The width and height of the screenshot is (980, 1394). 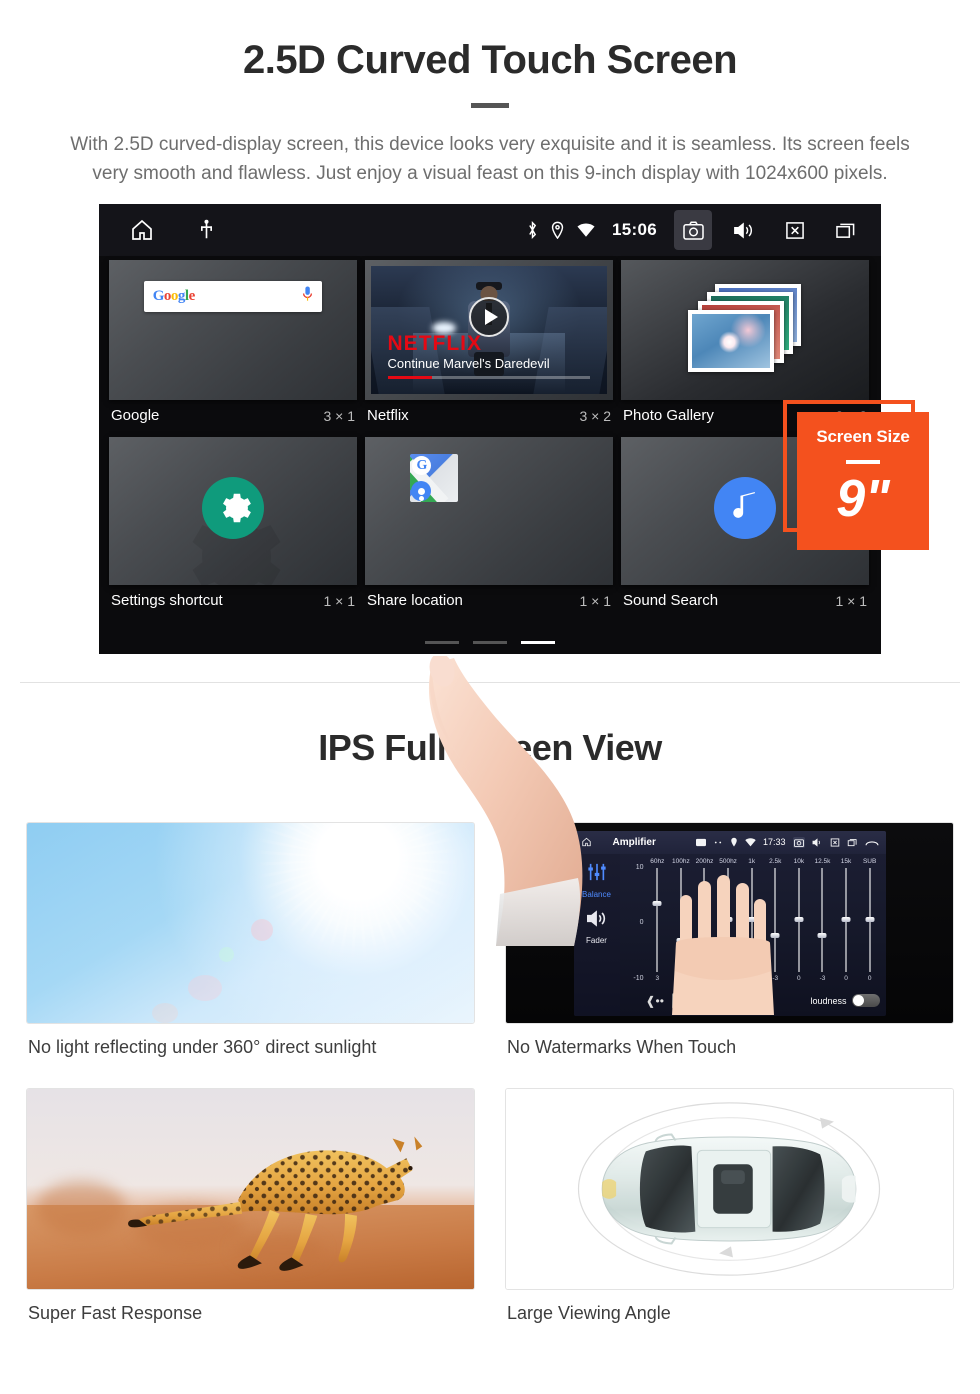 I want to click on widget-name: Google, so click(x=135, y=415).